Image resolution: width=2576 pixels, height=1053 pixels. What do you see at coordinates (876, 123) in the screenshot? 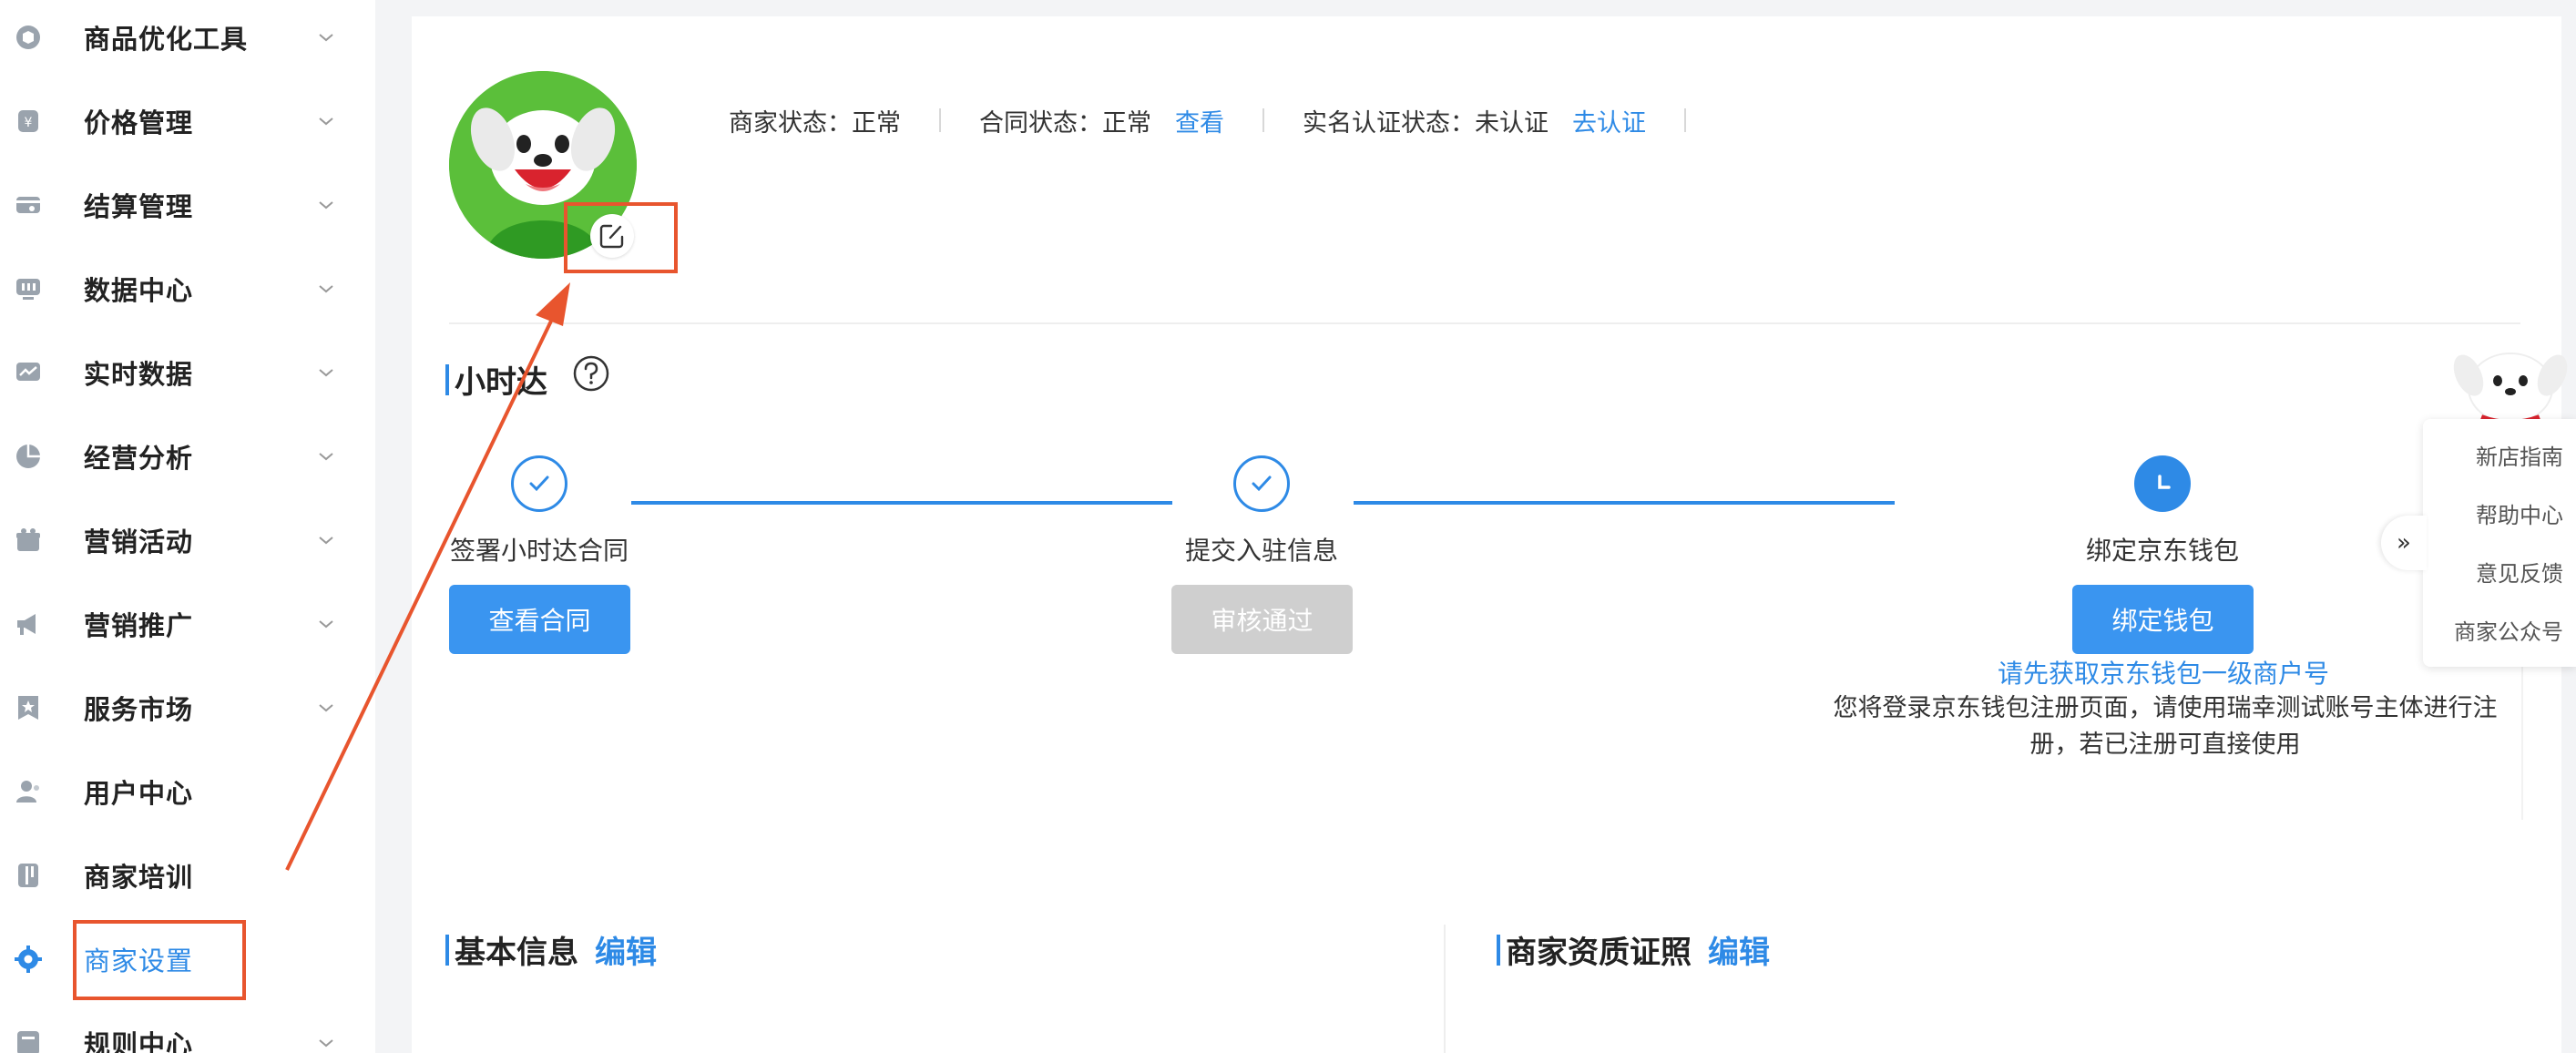
I see `merchant-status-value: 正常` at bounding box center [876, 123].